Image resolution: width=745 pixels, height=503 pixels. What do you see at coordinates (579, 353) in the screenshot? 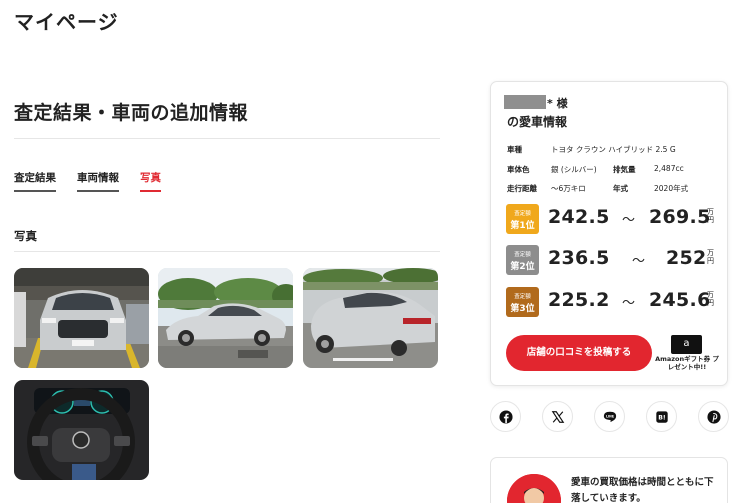
I see `post-review-button: 店舗の口コミを投稿する` at bounding box center [579, 353].